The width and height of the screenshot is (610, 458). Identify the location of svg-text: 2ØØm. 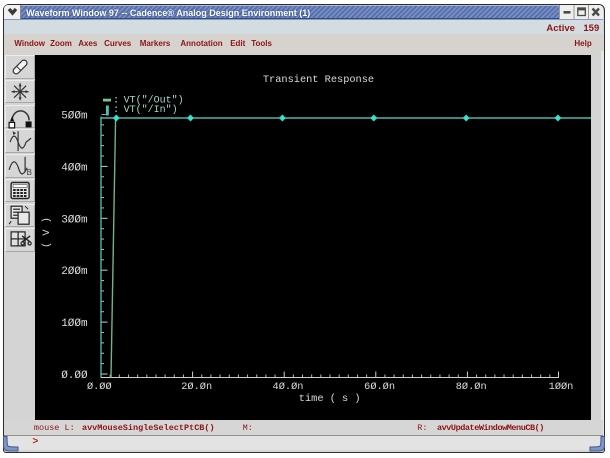
(75, 272).